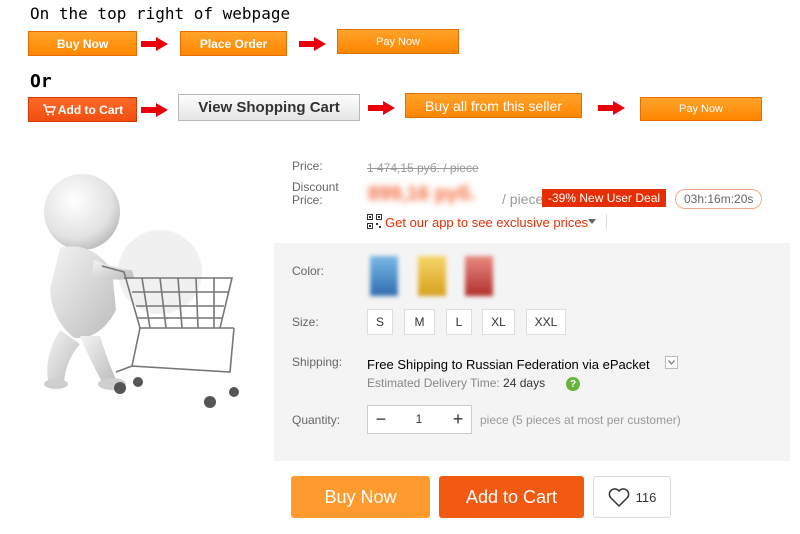  I want to click on wishlist-button: 116, so click(632, 497).